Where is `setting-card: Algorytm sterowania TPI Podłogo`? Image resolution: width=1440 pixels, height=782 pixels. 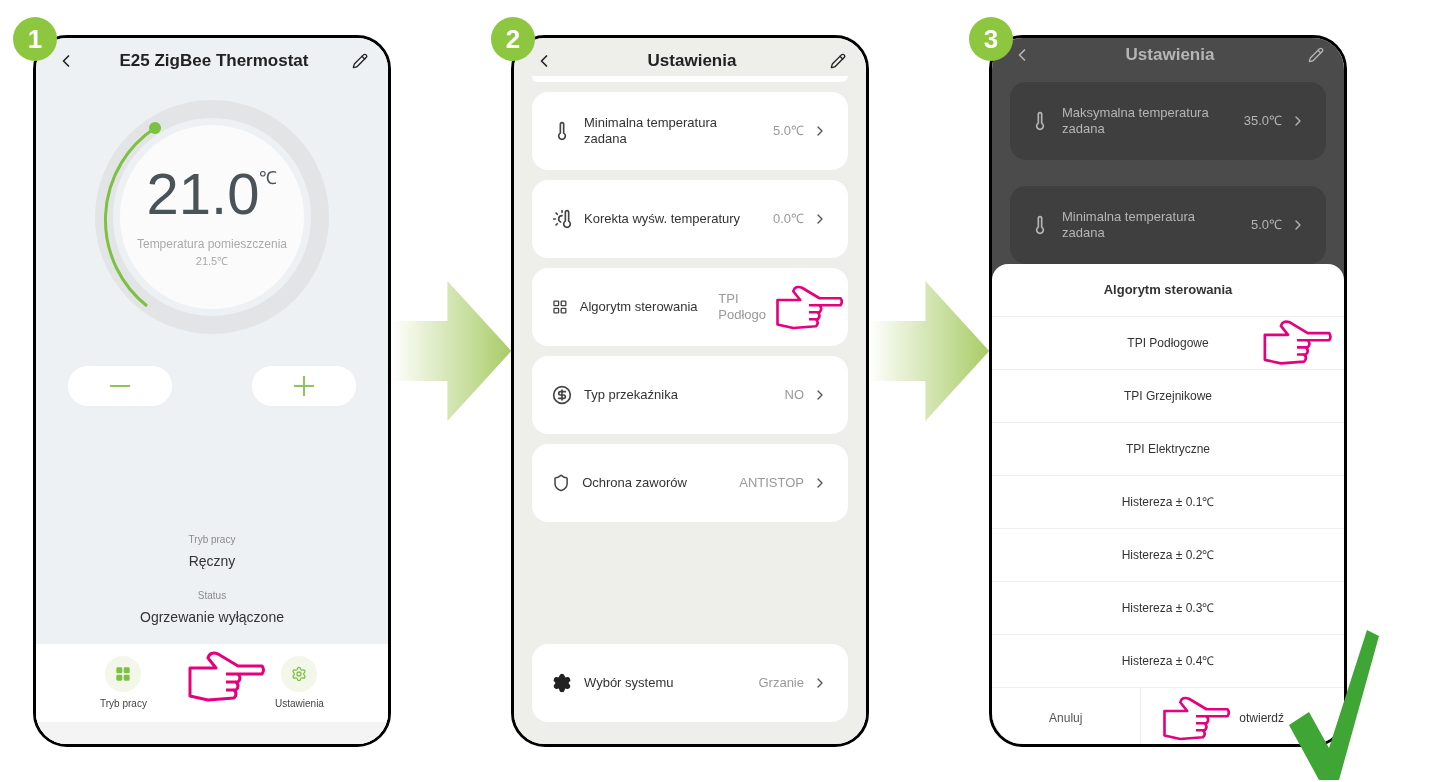 setting-card: Algorytm sterowania TPI Podłogo is located at coordinates (690, 307).